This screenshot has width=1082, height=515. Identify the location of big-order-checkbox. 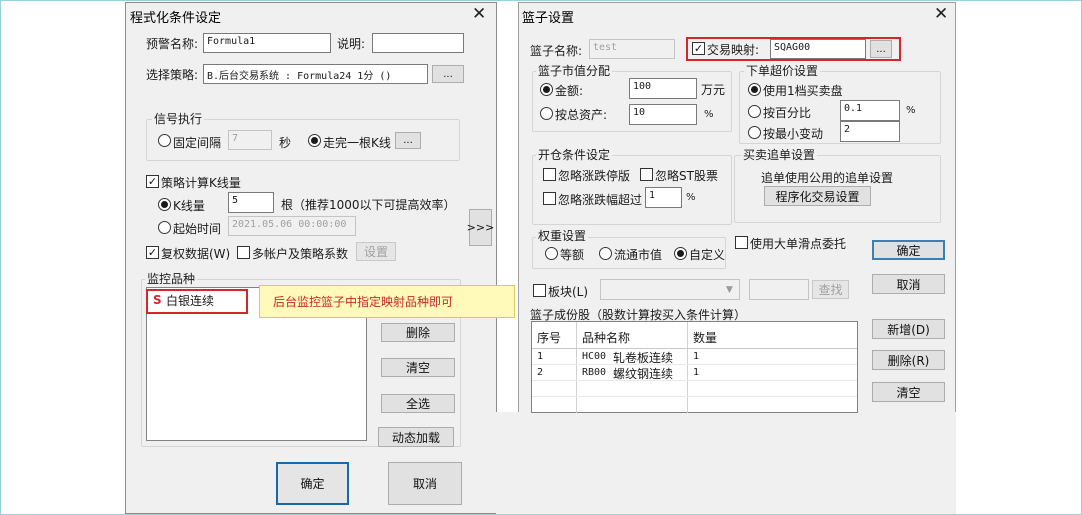
(741, 242).